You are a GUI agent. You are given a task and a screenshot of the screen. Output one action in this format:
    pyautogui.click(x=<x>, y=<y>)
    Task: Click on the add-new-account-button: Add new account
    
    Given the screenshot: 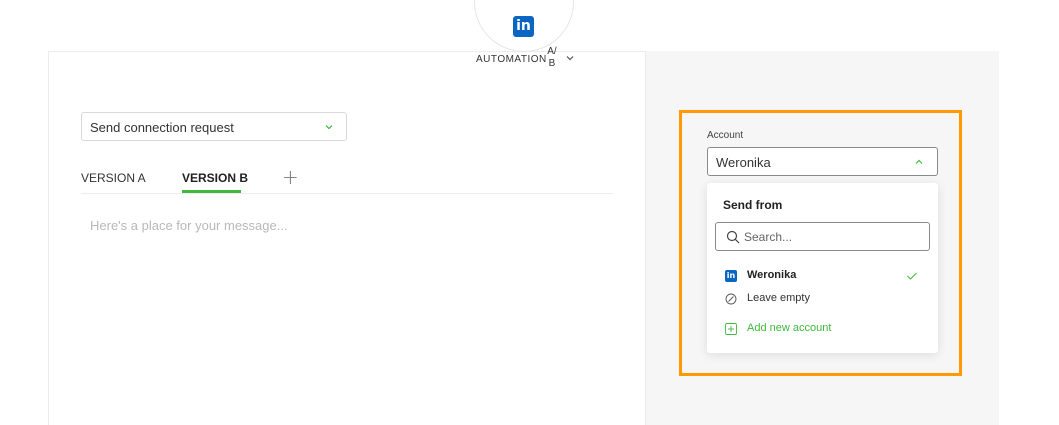 What is the action you would take?
    pyautogui.click(x=823, y=329)
    